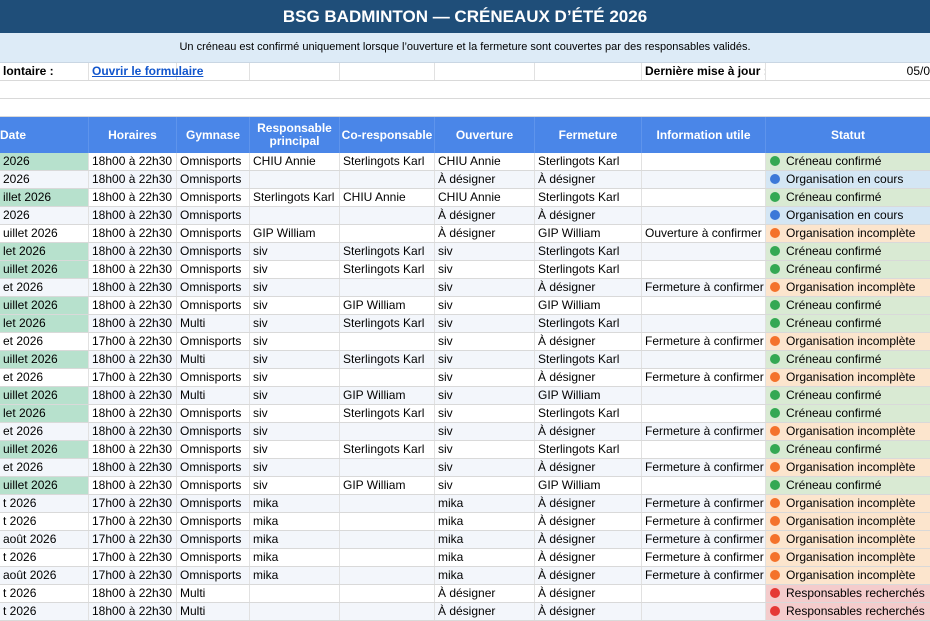 This screenshot has width=930, height=621. What do you see at coordinates (485, 575) in the screenshot?
I see `cell-ouverture: mika` at bounding box center [485, 575].